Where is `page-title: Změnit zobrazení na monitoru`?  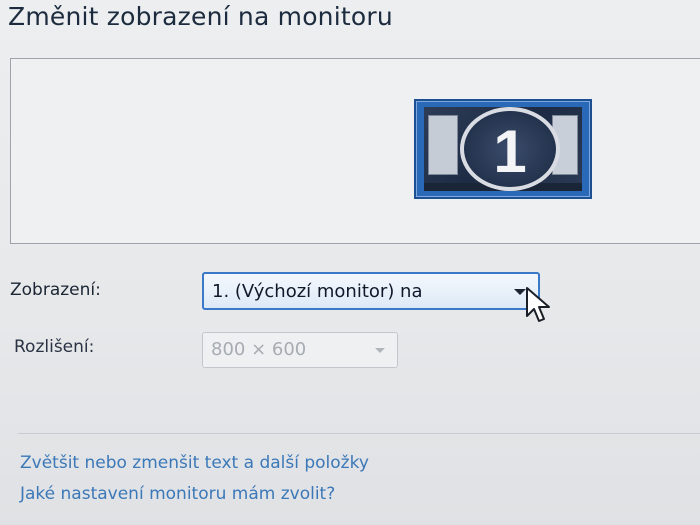
page-title: Změnit zobrazení na monitoru is located at coordinates (200, 16).